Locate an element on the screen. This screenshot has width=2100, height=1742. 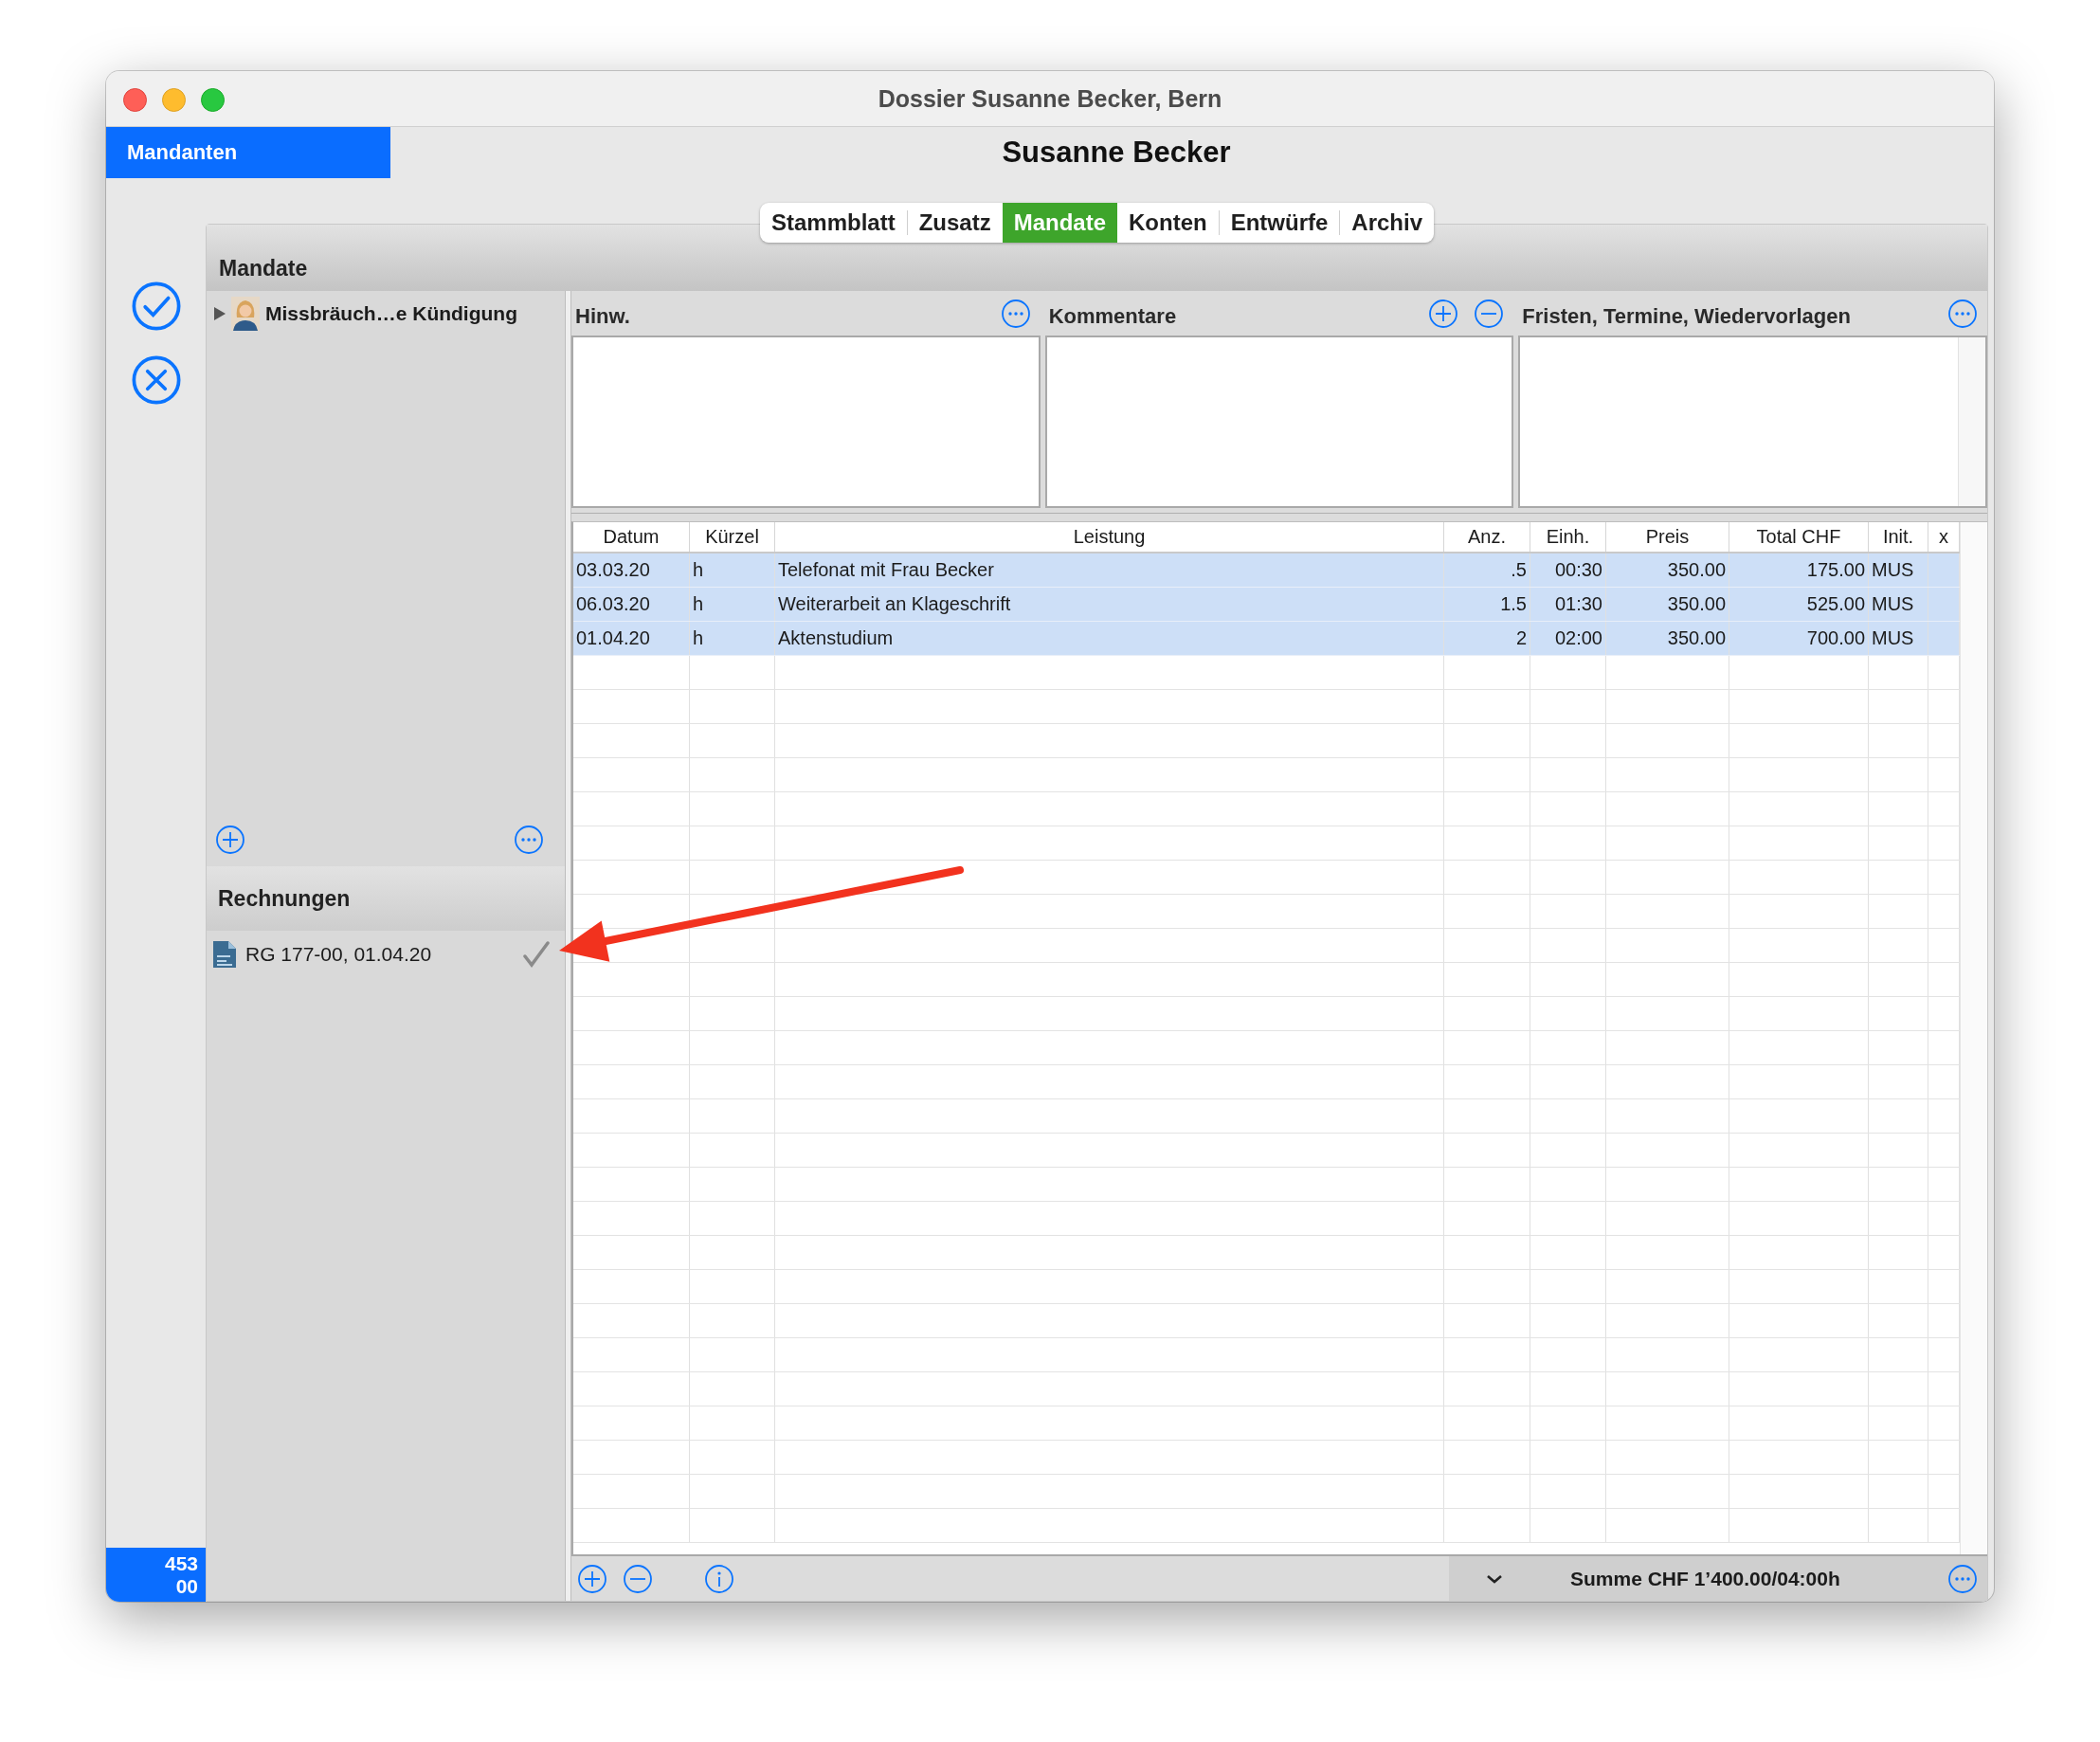
column-header: Total CHF is located at coordinates (1799, 537).